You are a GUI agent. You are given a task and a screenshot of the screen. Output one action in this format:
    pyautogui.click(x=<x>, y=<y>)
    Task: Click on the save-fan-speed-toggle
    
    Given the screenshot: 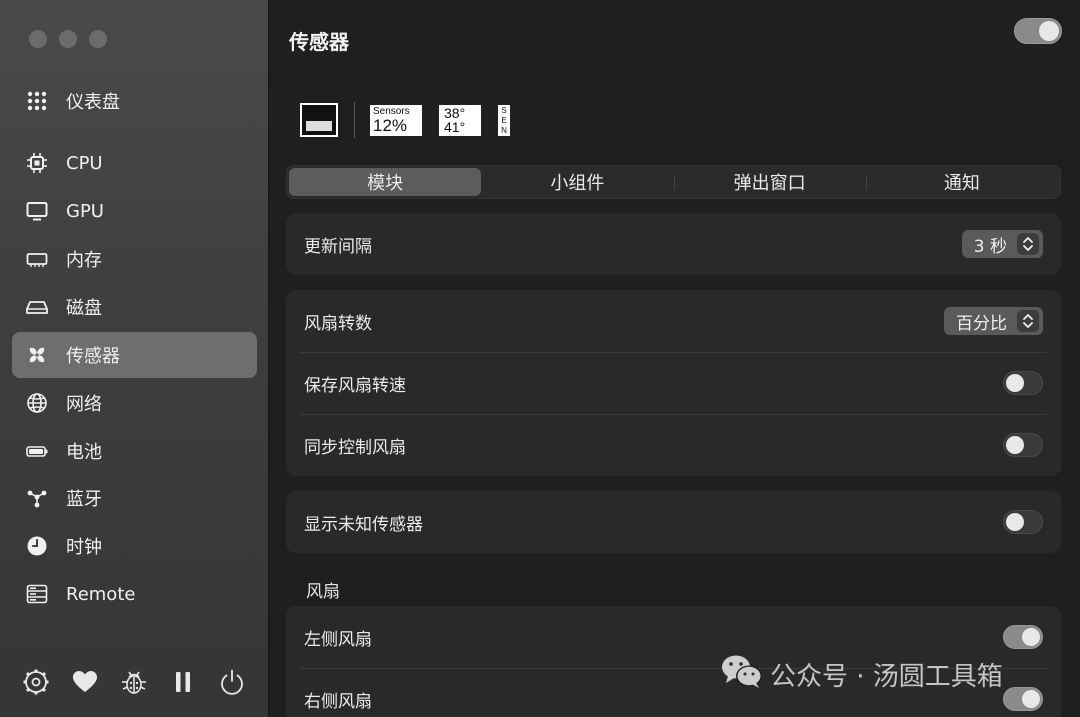 What is the action you would take?
    pyautogui.click(x=1023, y=383)
    